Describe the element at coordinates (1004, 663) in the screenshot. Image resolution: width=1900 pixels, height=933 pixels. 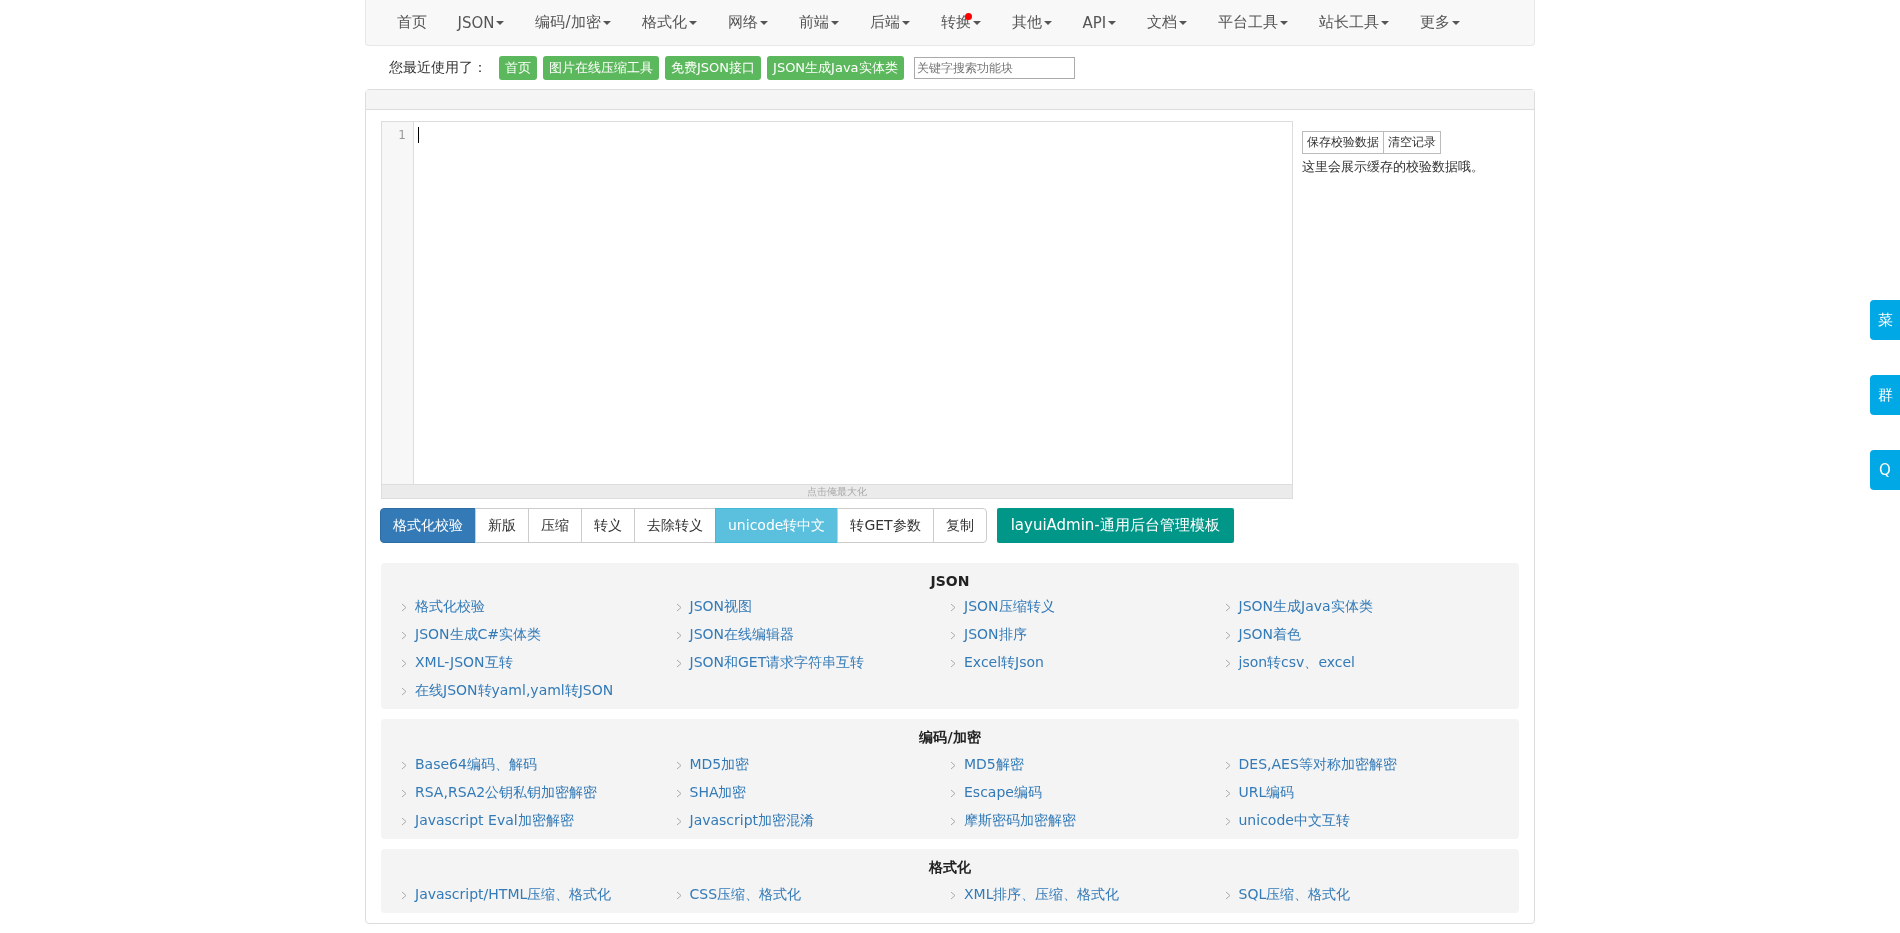
I see `tool-link: Excel转Json` at that location.